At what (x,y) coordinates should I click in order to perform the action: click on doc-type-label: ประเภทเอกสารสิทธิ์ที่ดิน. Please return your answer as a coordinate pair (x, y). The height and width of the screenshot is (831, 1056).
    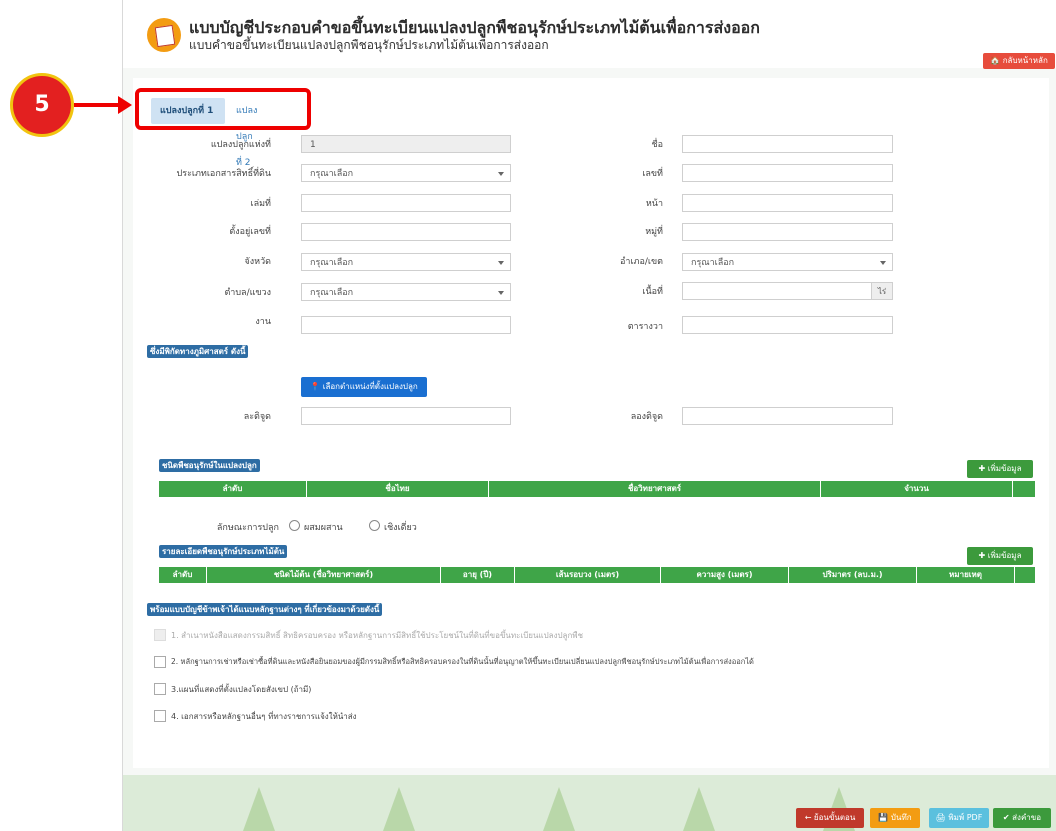
    Looking at the image, I should click on (223, 174).